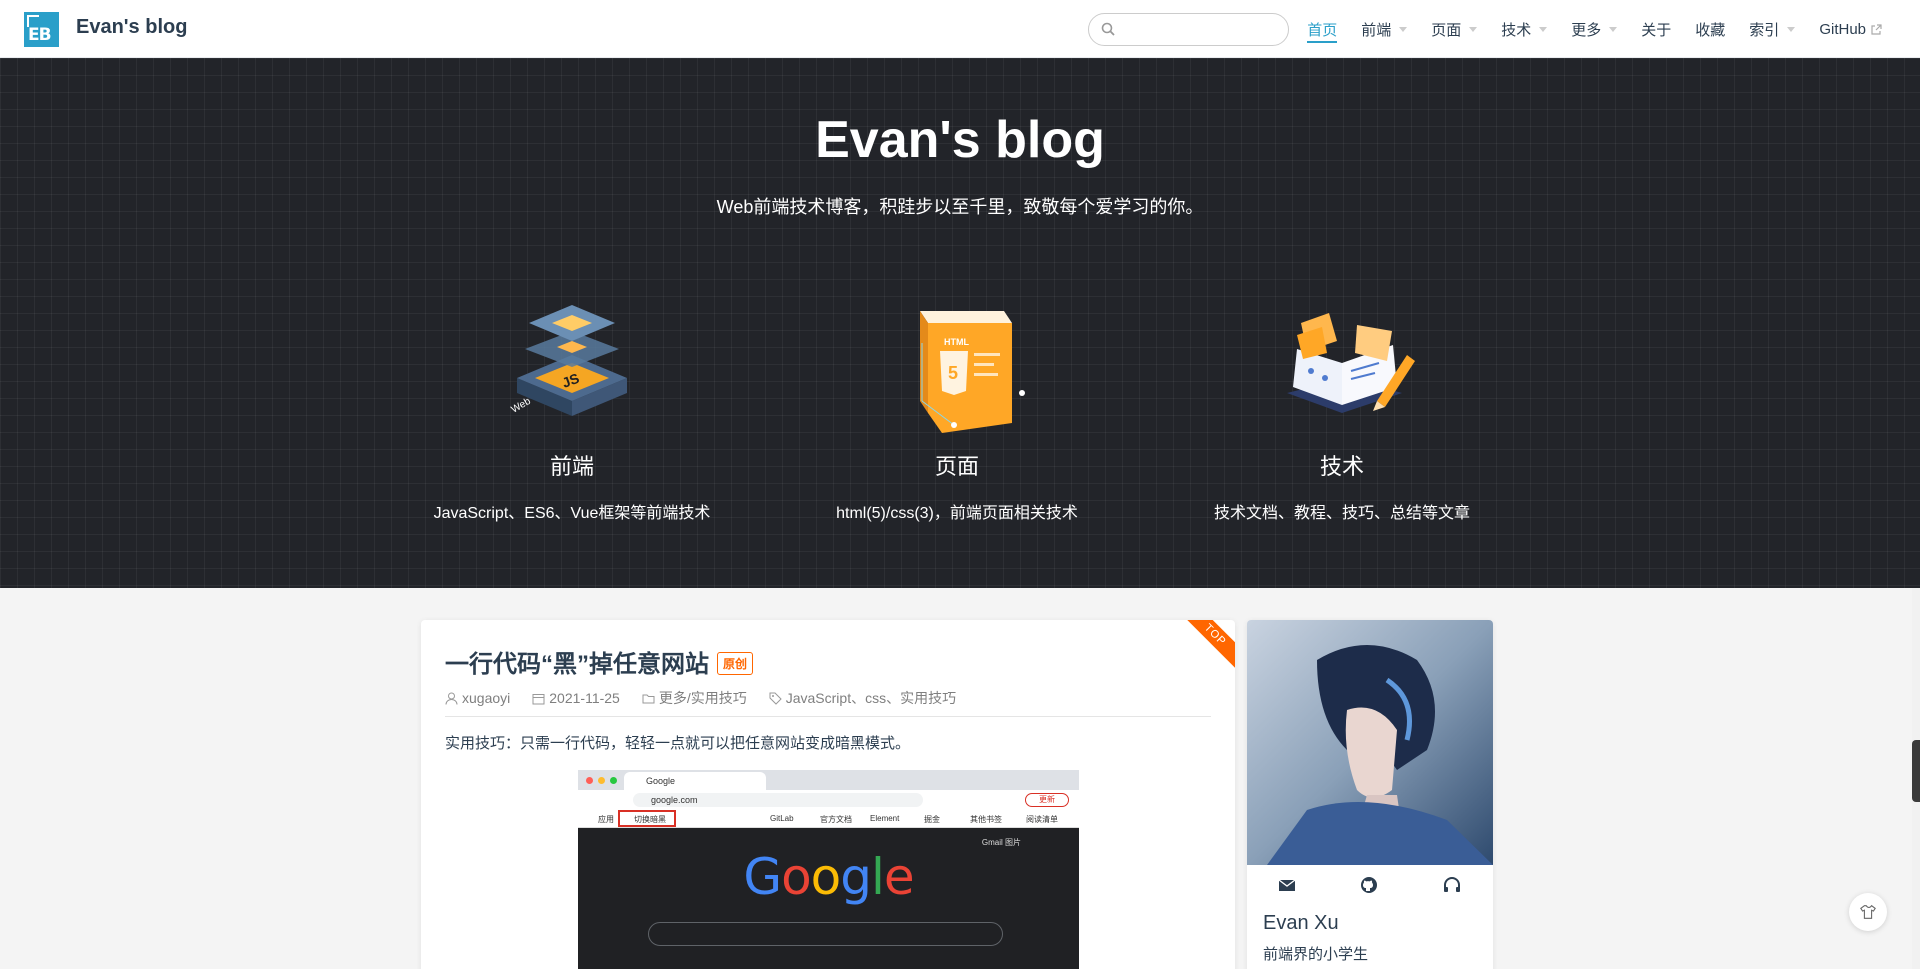 This screenshot has height=969, width=1920. What do you see at coordinates (131, 27) in the screenshot?
I see `site-name: Evan's blog` at bounding box center [131, 27].